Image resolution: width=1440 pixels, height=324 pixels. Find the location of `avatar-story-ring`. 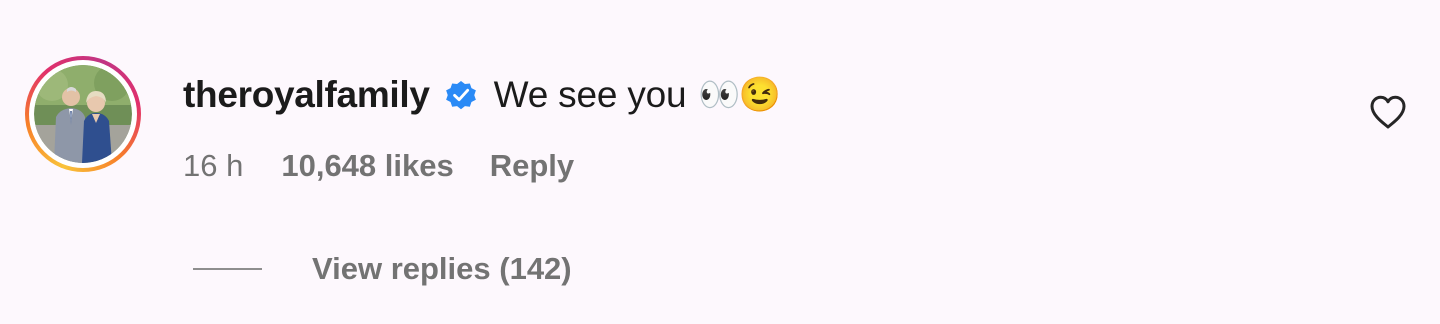

avatar-story-ring is located at coordinates (83, 114).